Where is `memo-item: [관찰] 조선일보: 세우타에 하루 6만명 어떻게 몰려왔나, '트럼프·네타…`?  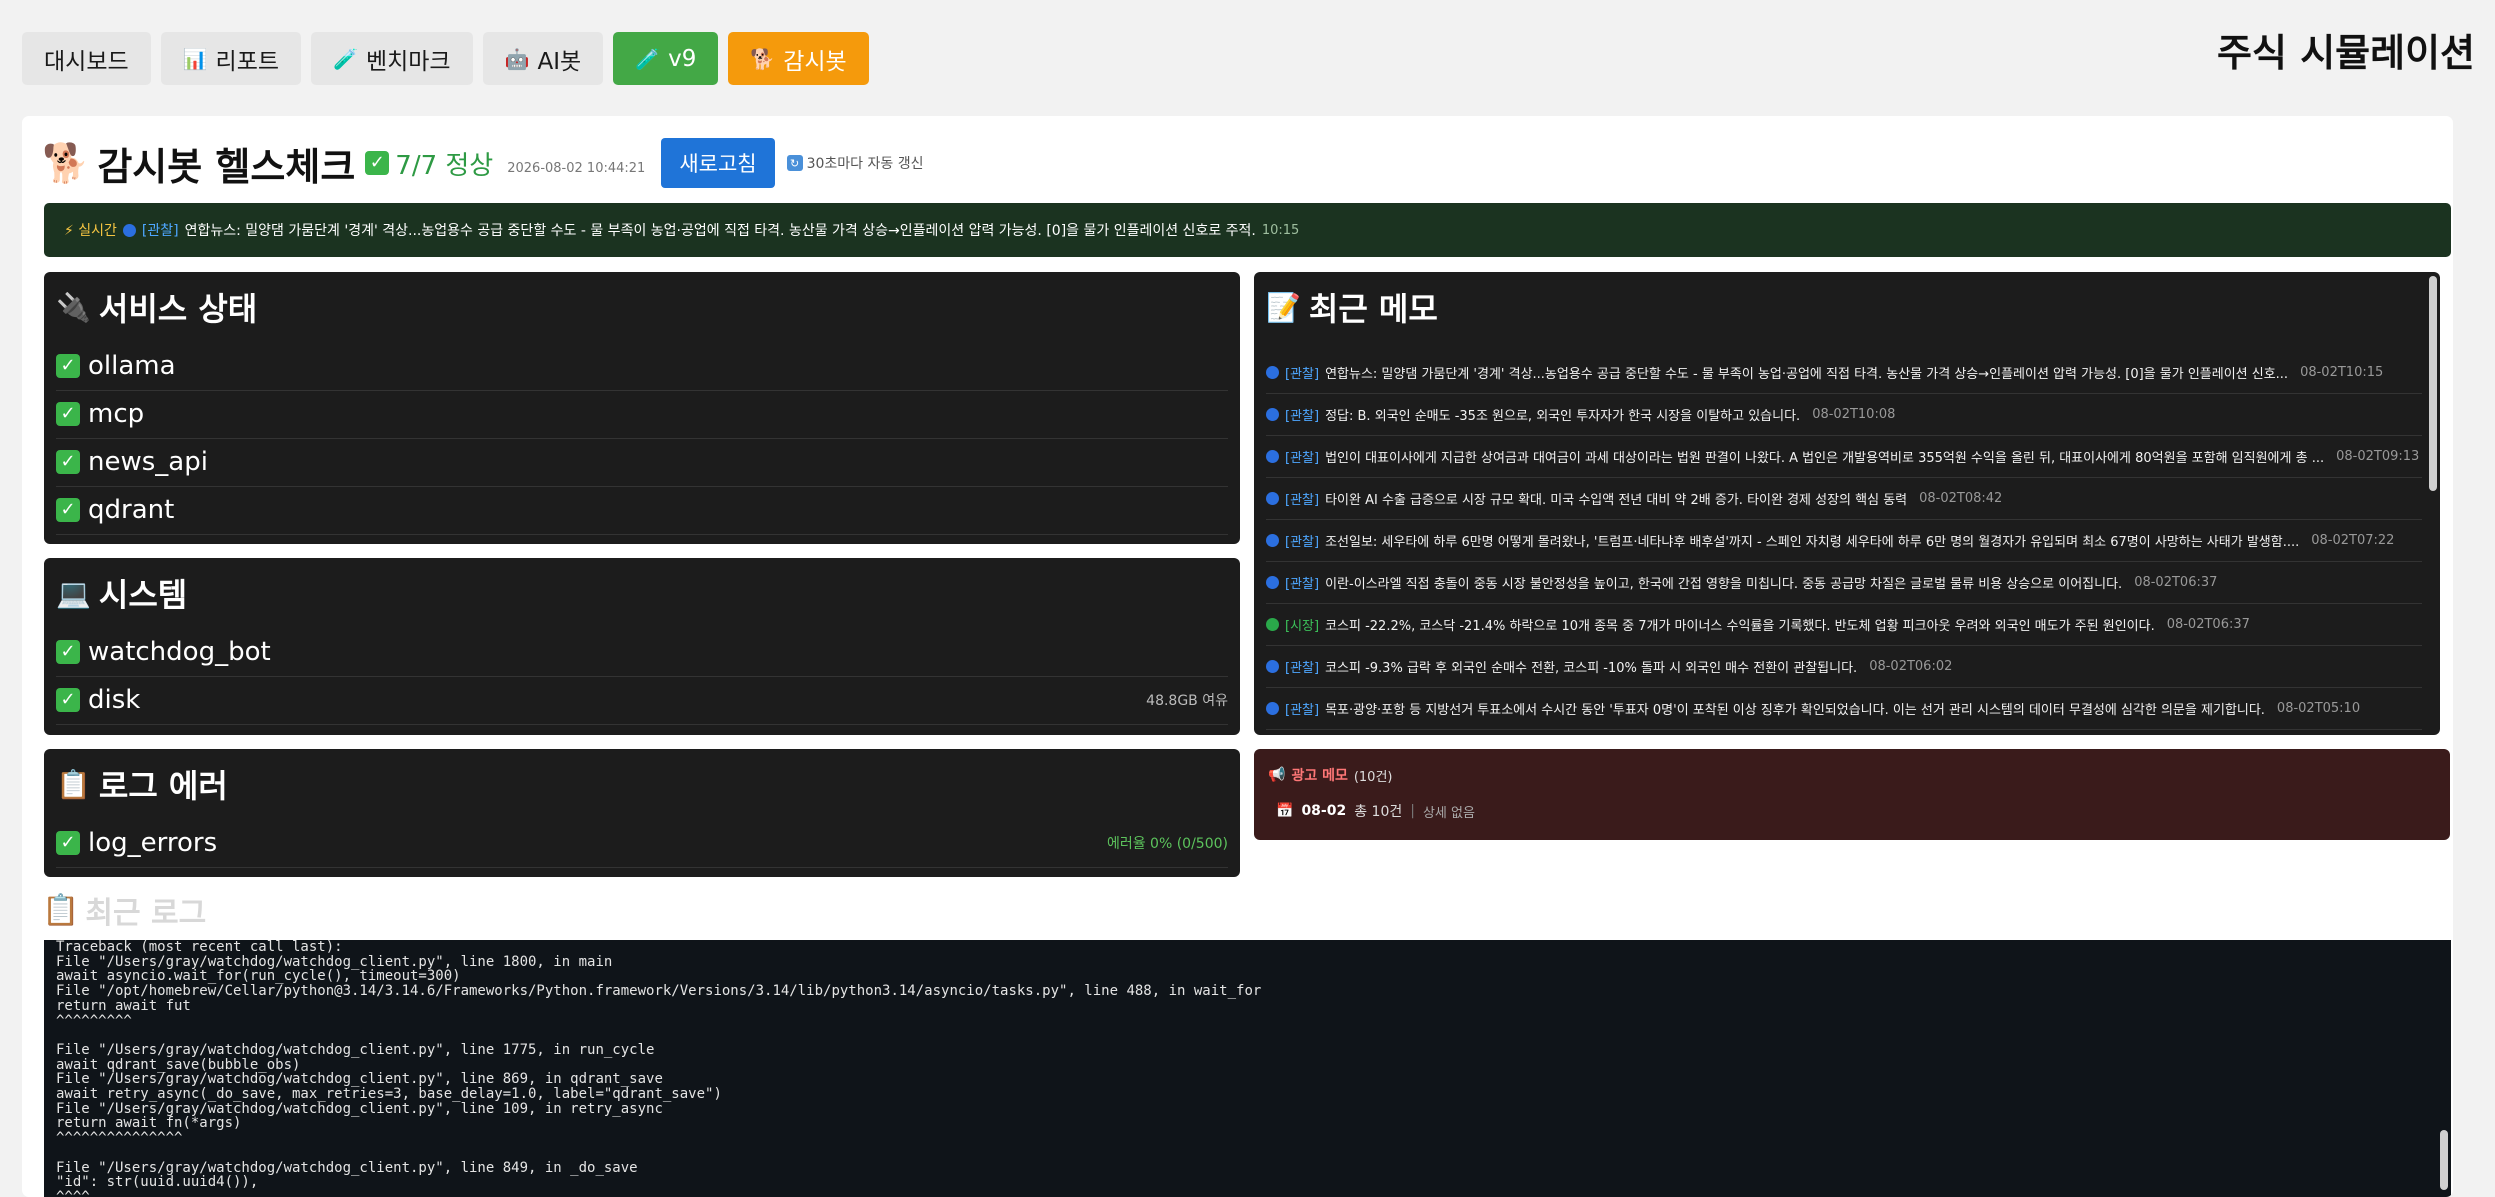 memo-item: [관찰] 조선일보: 세우타에 하루 6만명 어떻게 몰려왔나, '트럼프·네타… is located at coordinates (1844, 541).